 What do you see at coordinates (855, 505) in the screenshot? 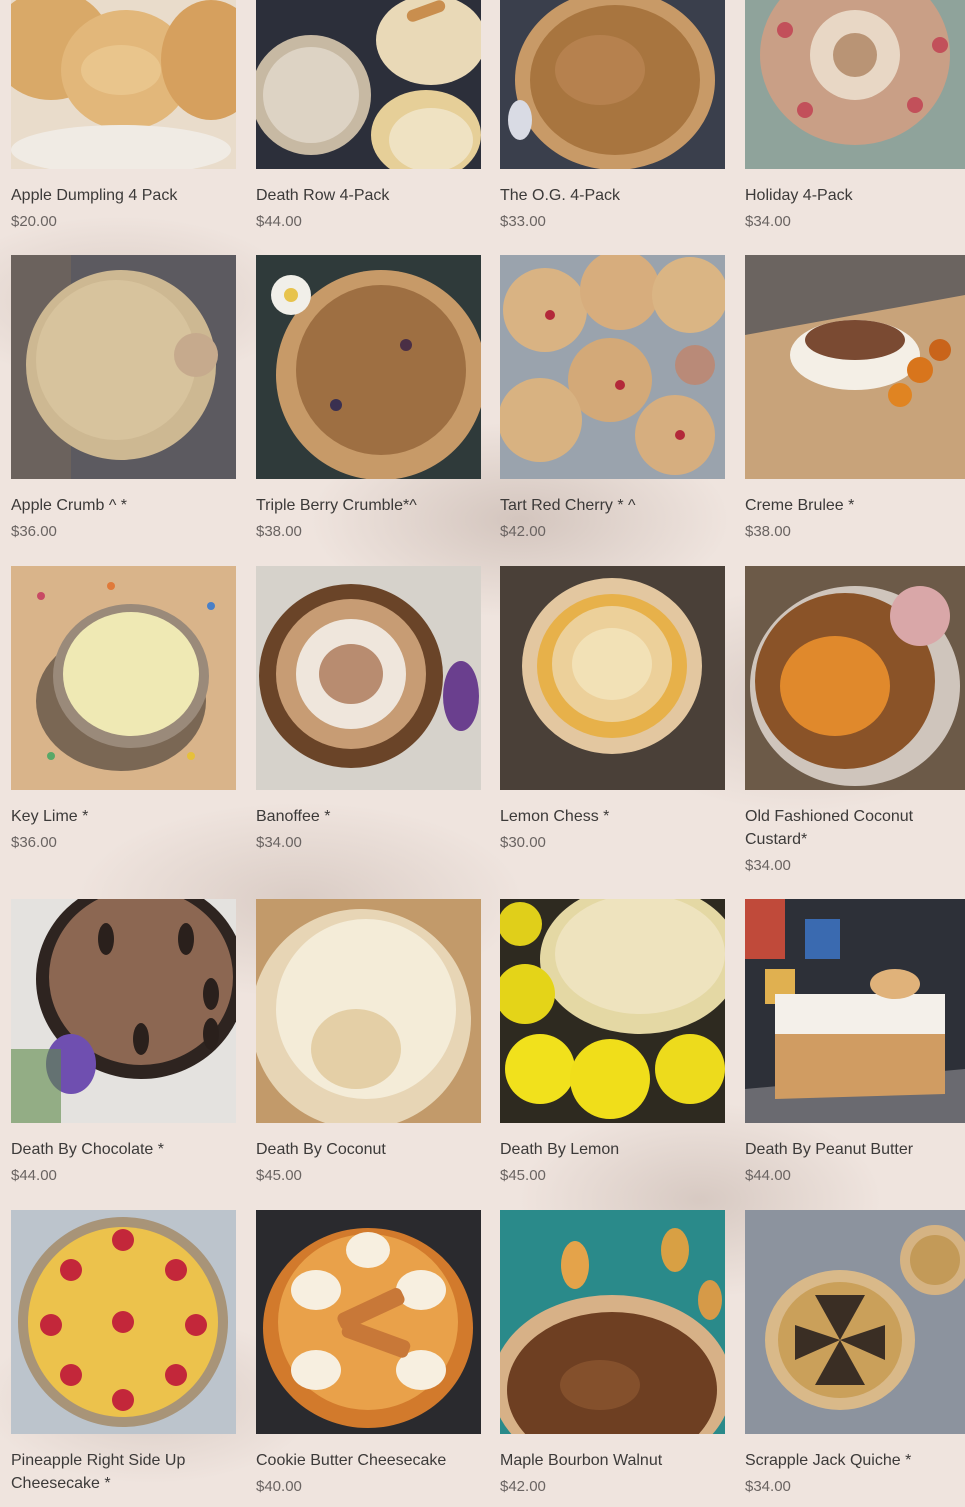
I see `product-title: Creme Brulee *` at bounding box center [855, 505].